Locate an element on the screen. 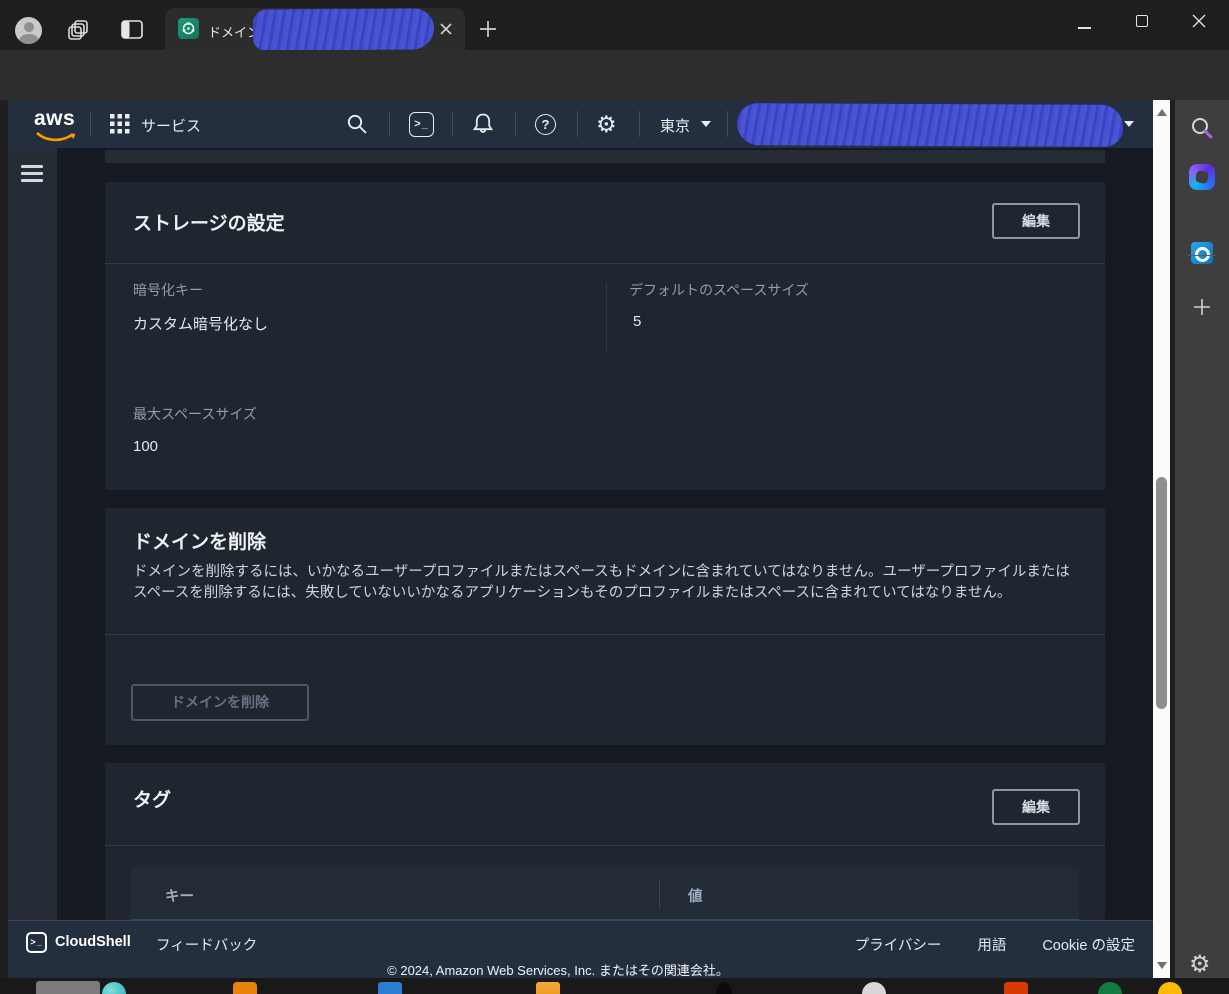  default-space-size-value: 5 is located at coordinates (637, 321).